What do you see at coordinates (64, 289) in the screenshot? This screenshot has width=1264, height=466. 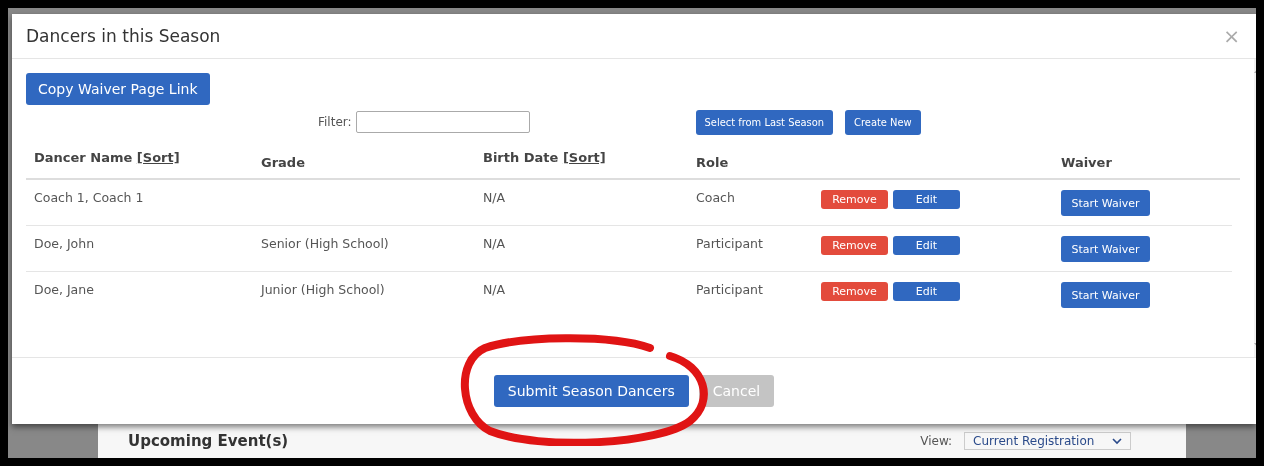 I see `table-cell-text: Doe, Jane` at bounding box center [64, 289].